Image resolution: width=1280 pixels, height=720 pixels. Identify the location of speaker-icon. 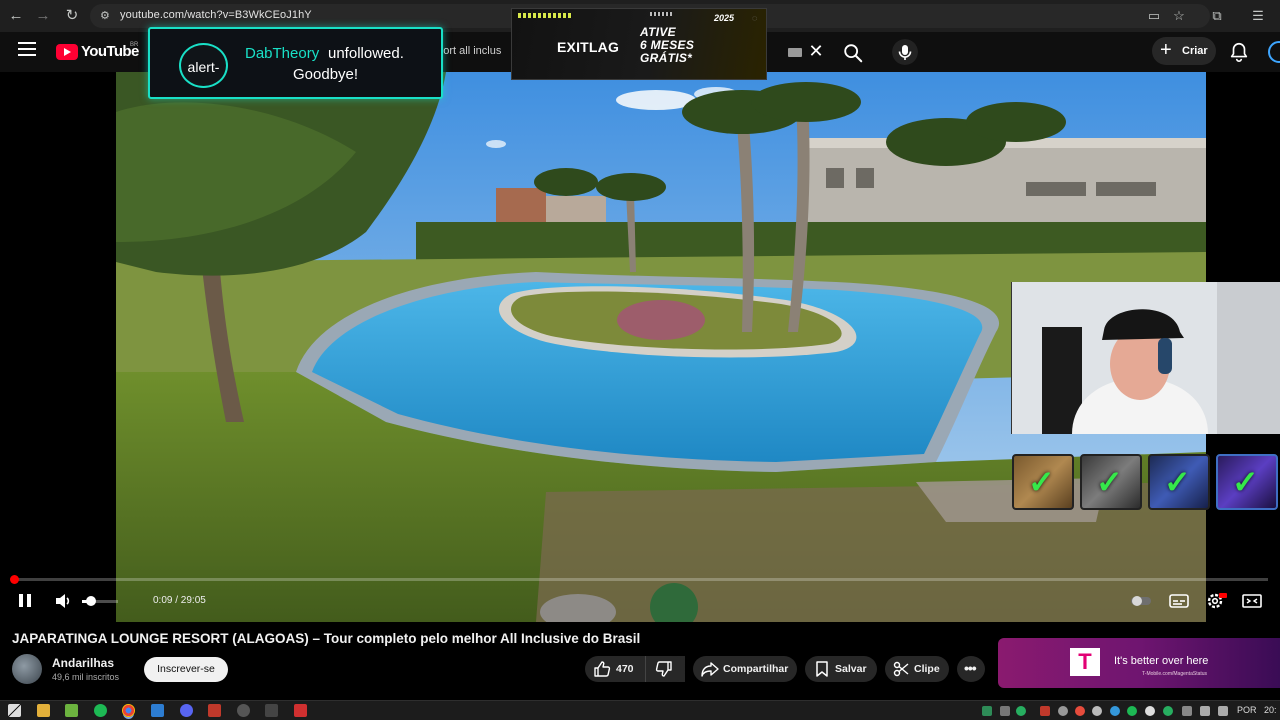
(1205, 711).